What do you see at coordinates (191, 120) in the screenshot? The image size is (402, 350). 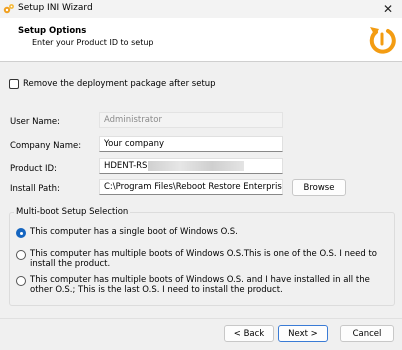 I see `user-name-field: Administrator` at bounding box center [191, 120].